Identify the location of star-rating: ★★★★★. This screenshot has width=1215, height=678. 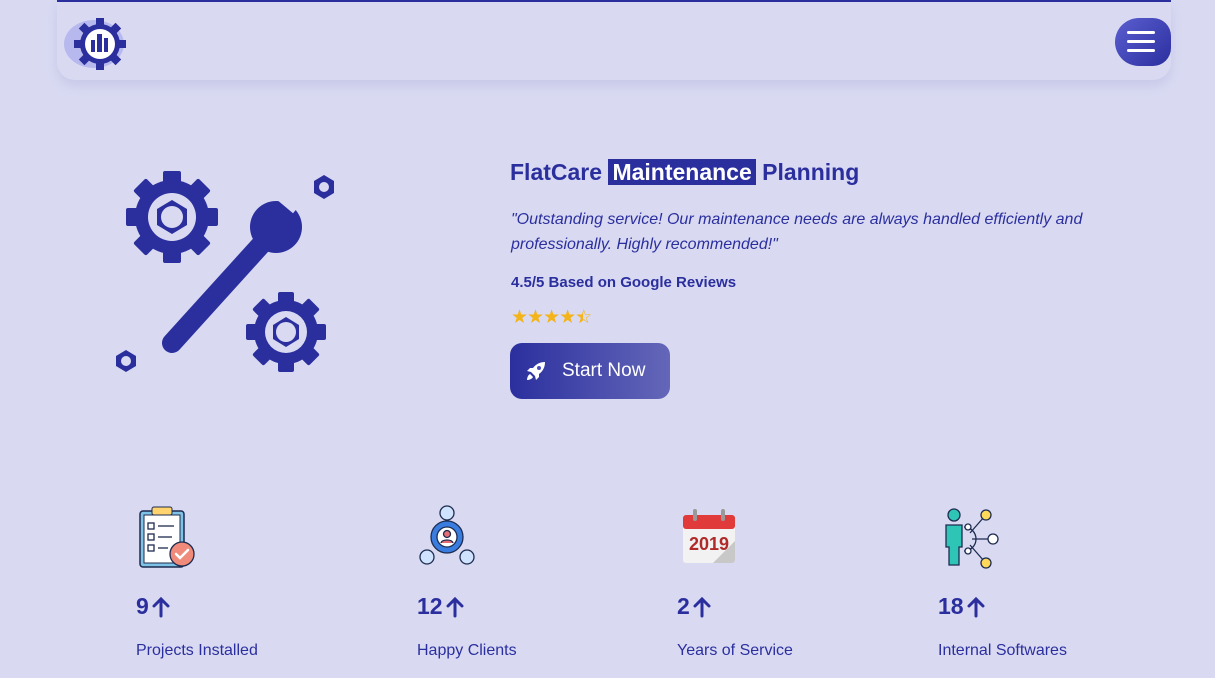
(551, 317).